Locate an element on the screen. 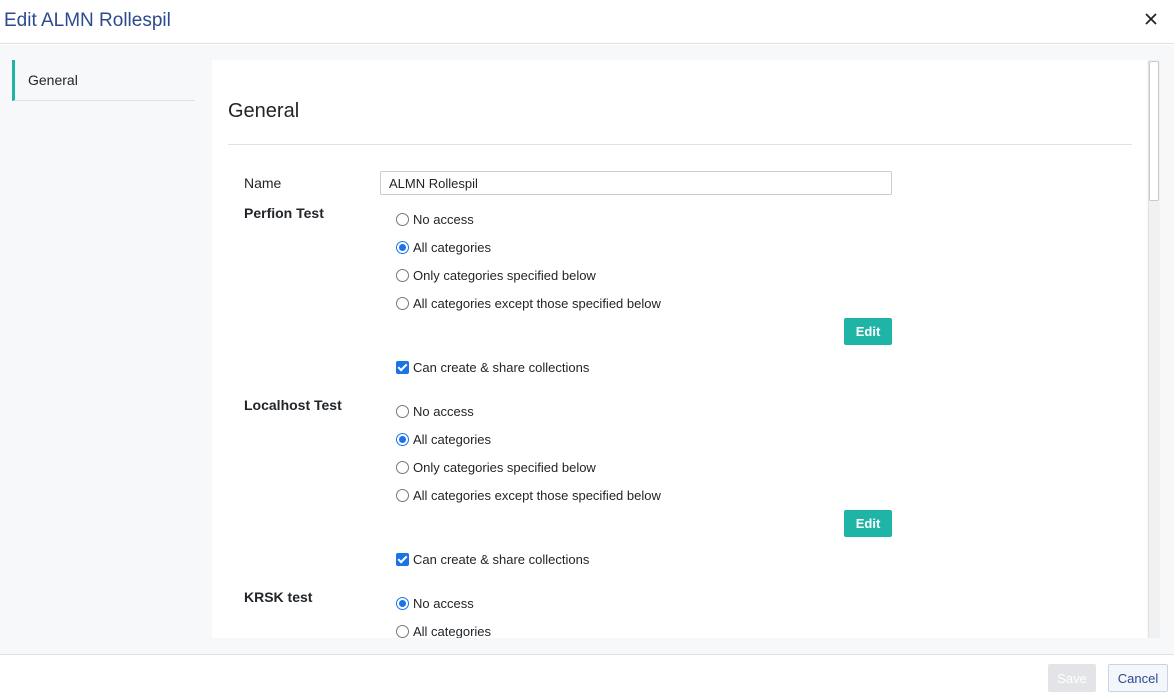 This screenshot has height=694, width=1174. checkbox-perfion-collections: Can create & share collections is located at coordinates (492, 367).